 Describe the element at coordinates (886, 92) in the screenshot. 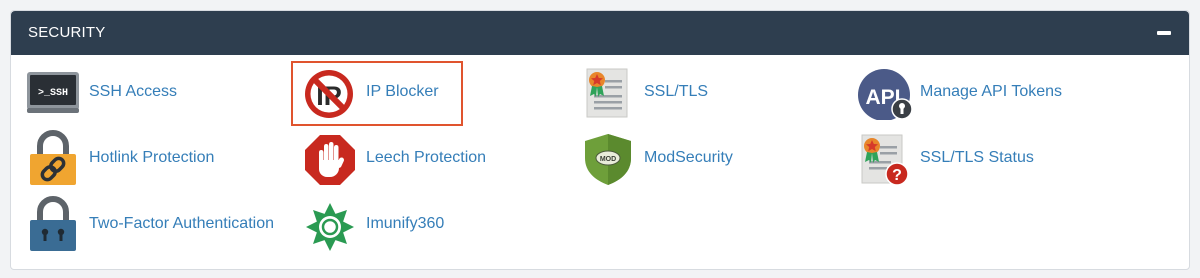

I see `api-token-icon: API` at that location.